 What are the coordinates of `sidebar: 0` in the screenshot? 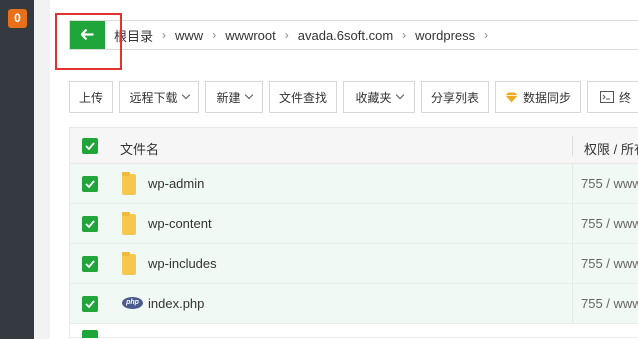 It's located at (17, 169).